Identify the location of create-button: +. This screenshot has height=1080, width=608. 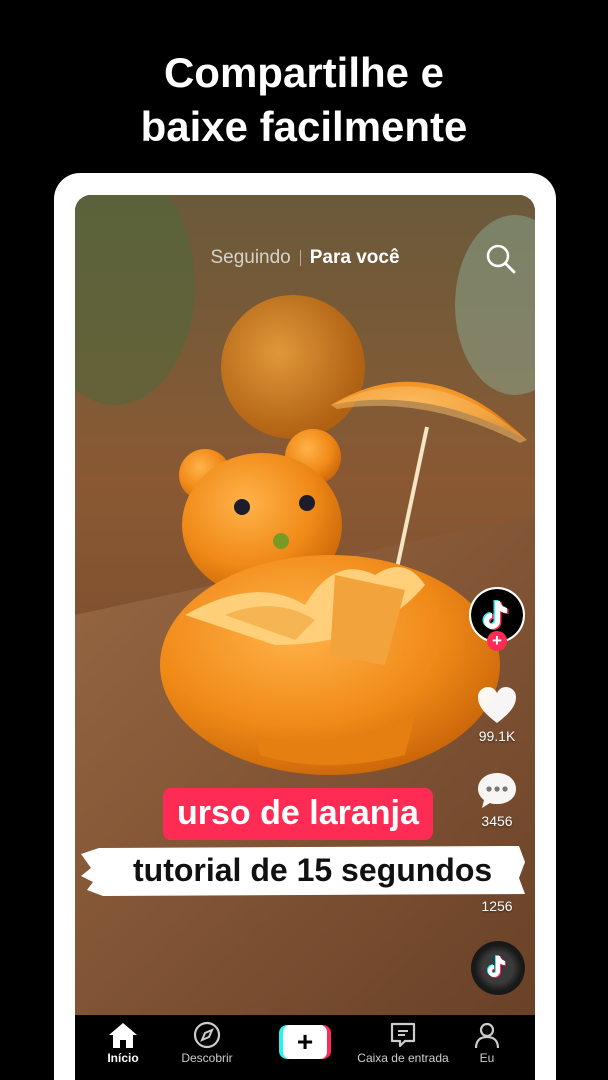
(305, 1047).